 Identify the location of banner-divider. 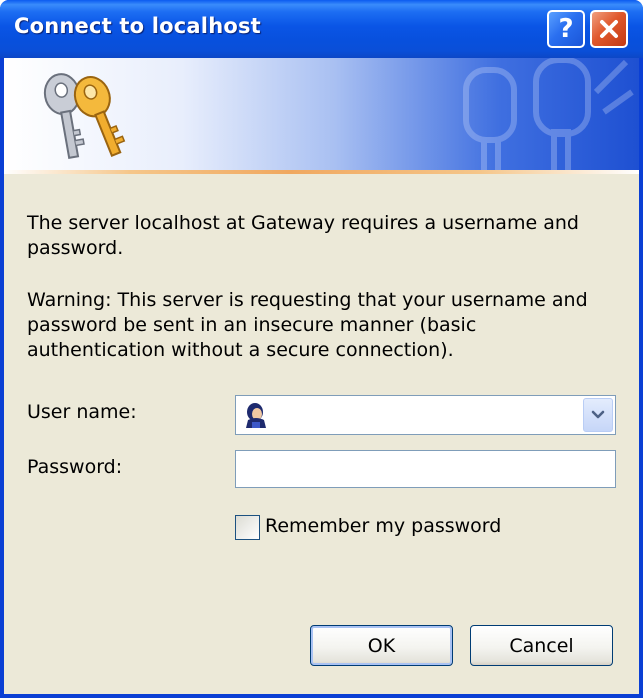
(321, 172).